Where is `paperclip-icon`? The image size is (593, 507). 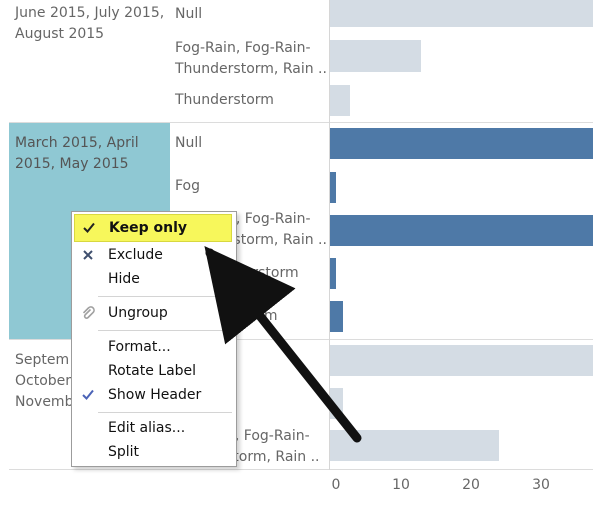
paperclip-icon is located at coordinates (88, 313).